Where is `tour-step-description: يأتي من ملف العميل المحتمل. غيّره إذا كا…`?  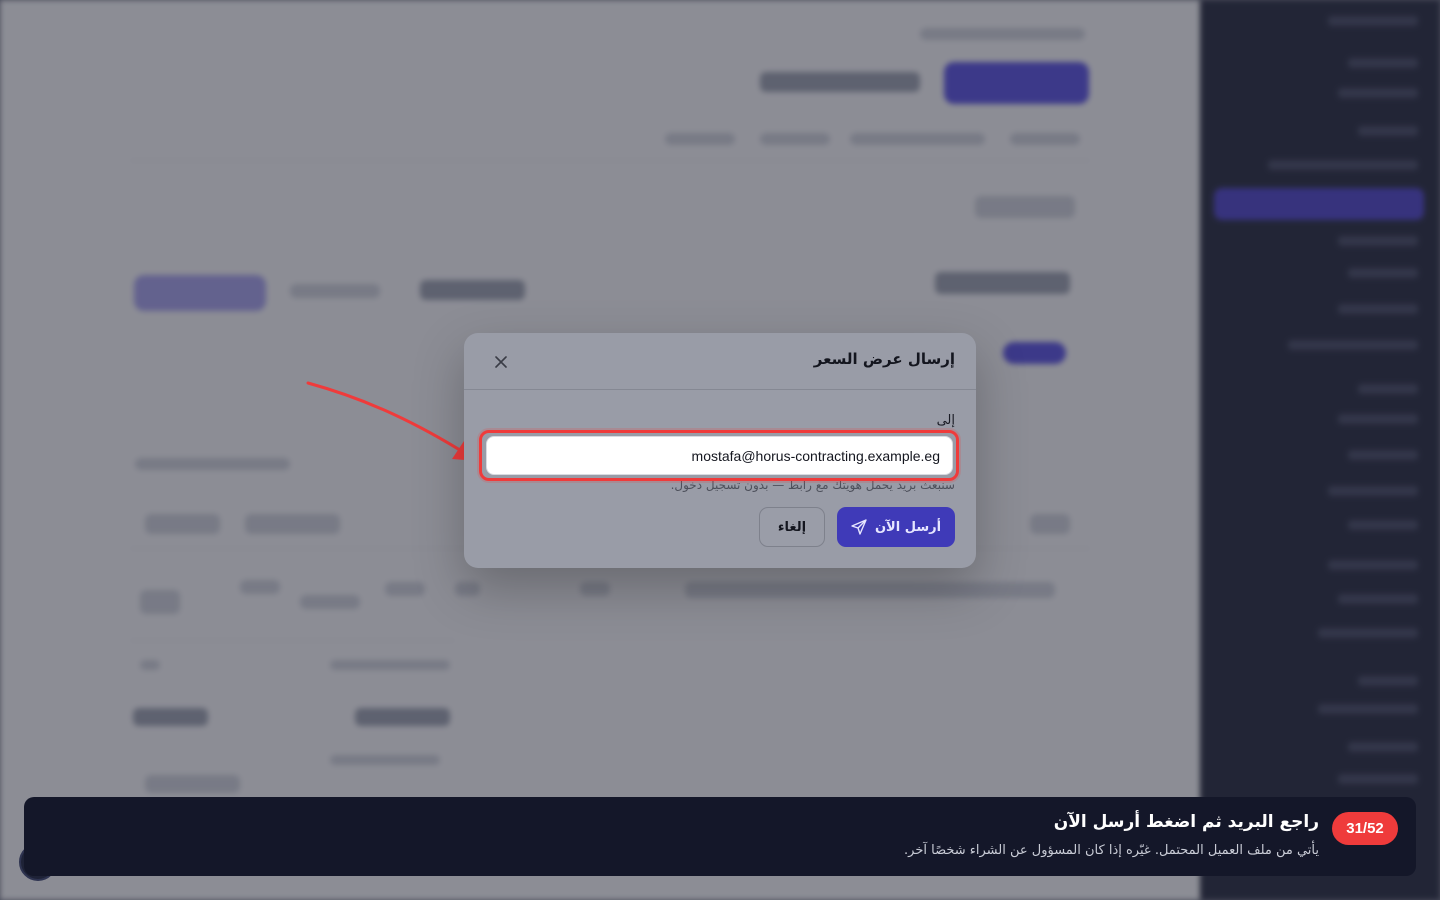
tour-step-description: يأتي من ملف العميل المحتمل. غيّره إذا كا… is located at coordinates (1111, 850).